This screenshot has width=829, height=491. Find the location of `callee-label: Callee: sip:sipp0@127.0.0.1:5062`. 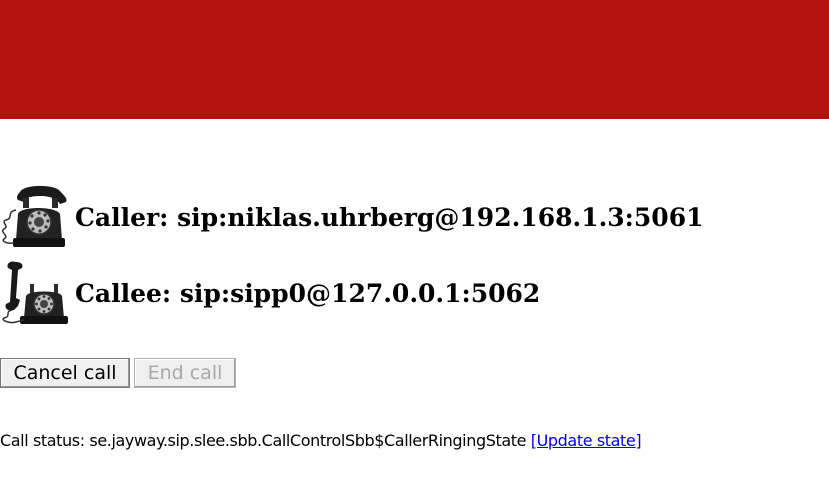

callee-label: Callee: sip:sipp0@127.0.0.1:5062 is located at coordinates (308, 293).